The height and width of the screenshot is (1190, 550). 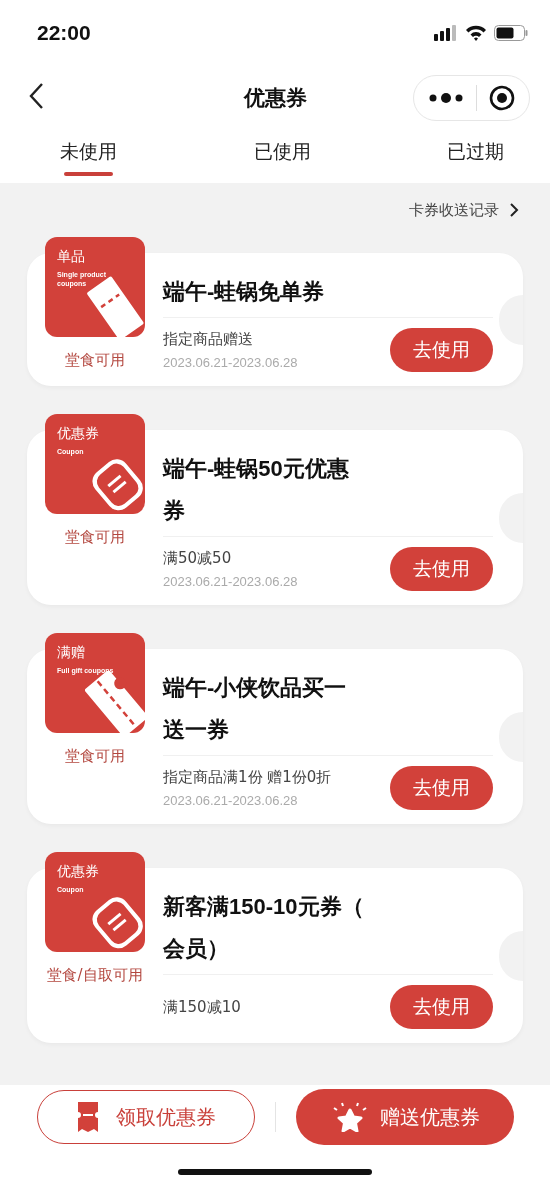 What do you see at coordinates (514, 210) in the screenshot?
I see `chevron-right-icon` at bounding box center [514, 210].